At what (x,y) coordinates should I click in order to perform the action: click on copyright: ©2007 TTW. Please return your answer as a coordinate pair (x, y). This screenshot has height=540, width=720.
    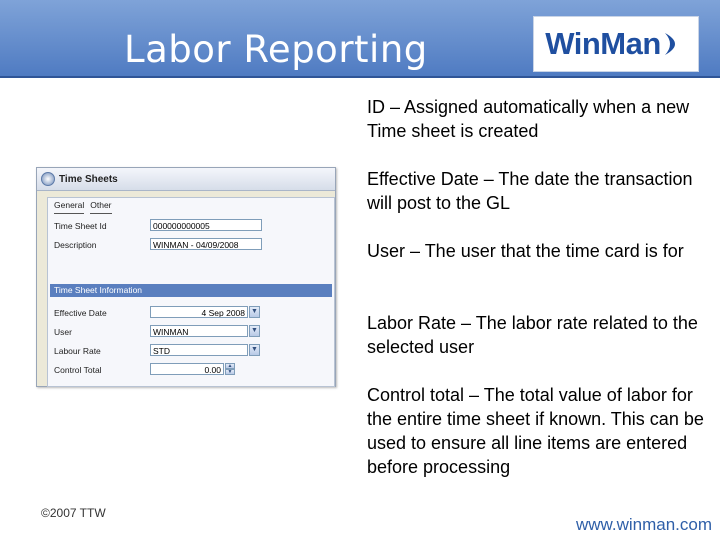
    Looking at the image, I should click on (73, 513).